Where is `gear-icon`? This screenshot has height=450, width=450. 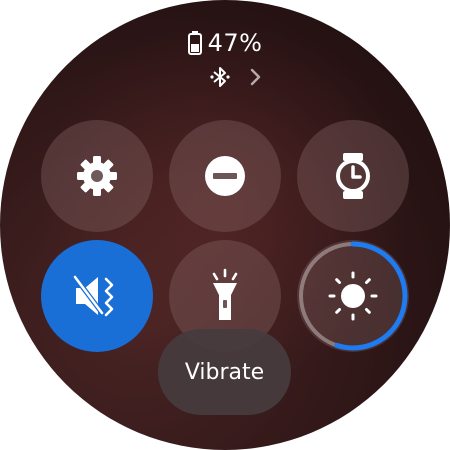
gear-icon is located at coordinates (97, 176).